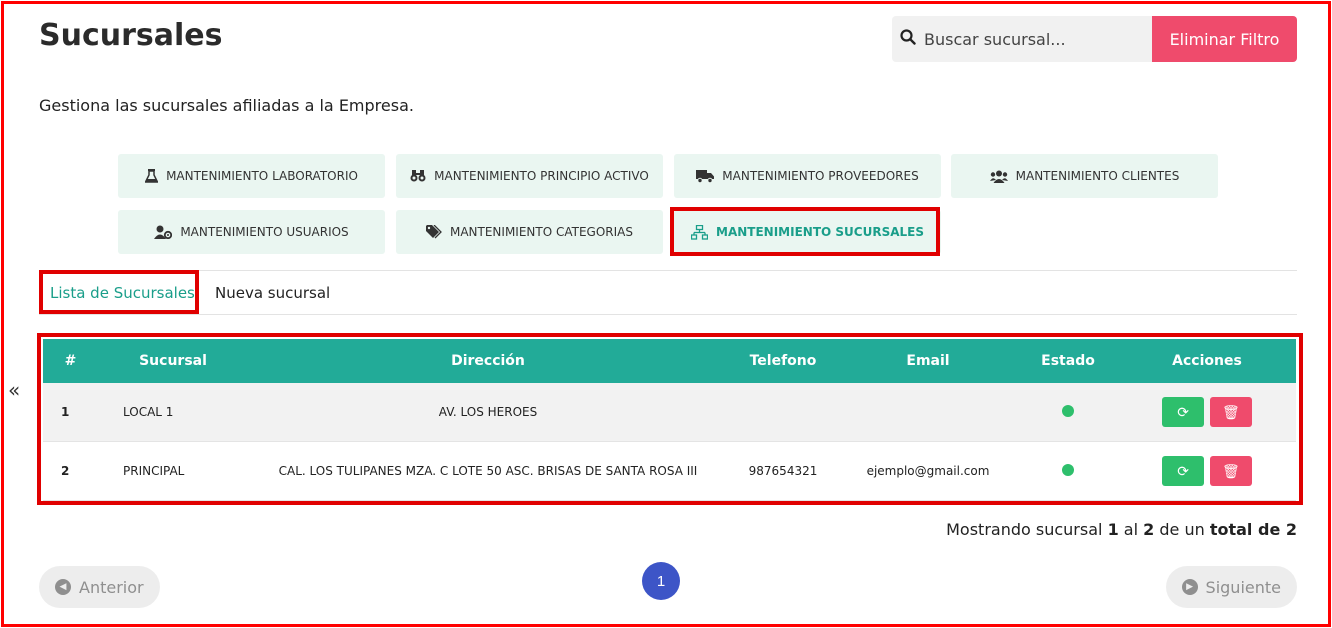  I want to click on module-categorias-button: MANTENIMIENTO CATEGORIAS, so click(529, 232).